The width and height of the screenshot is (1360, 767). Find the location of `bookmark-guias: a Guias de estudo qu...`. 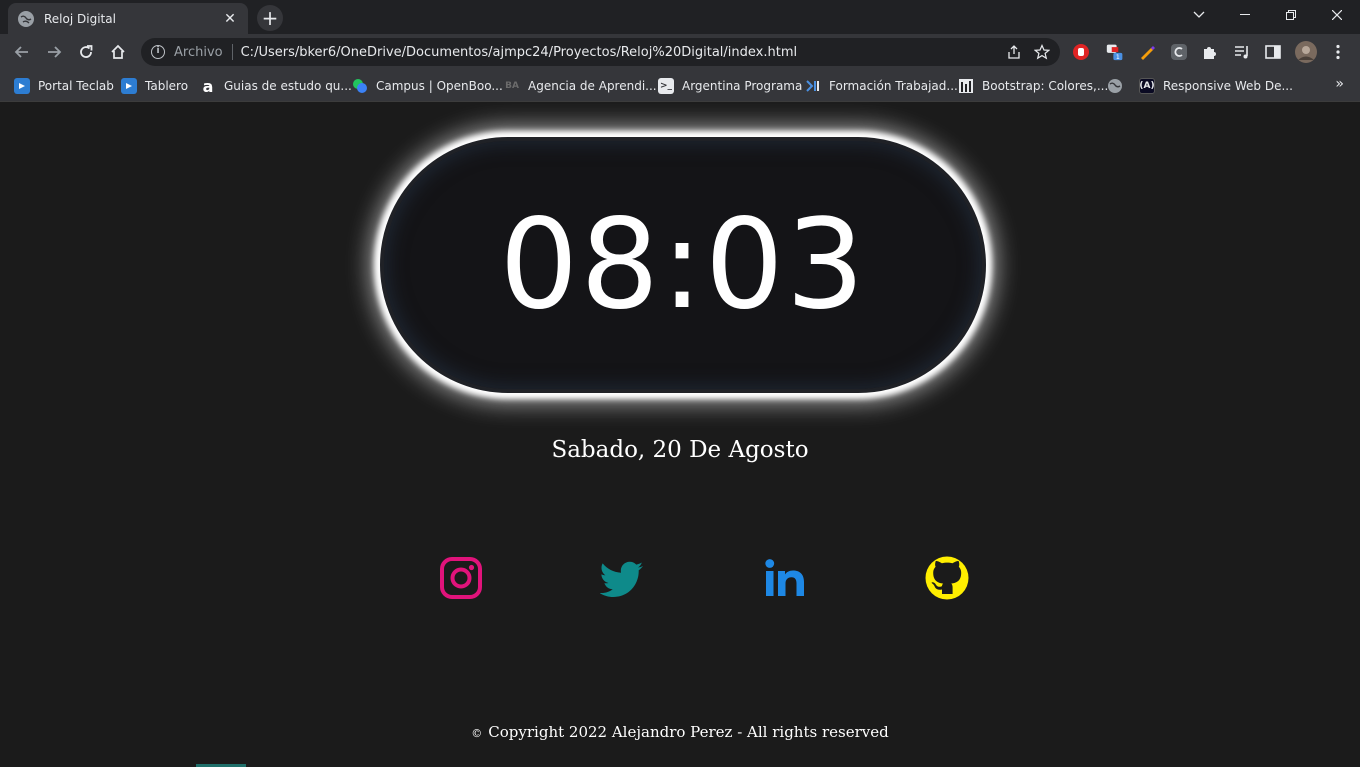

bookmark-guias: a Guias de estudo qu... is located at coordinates (276, 86).